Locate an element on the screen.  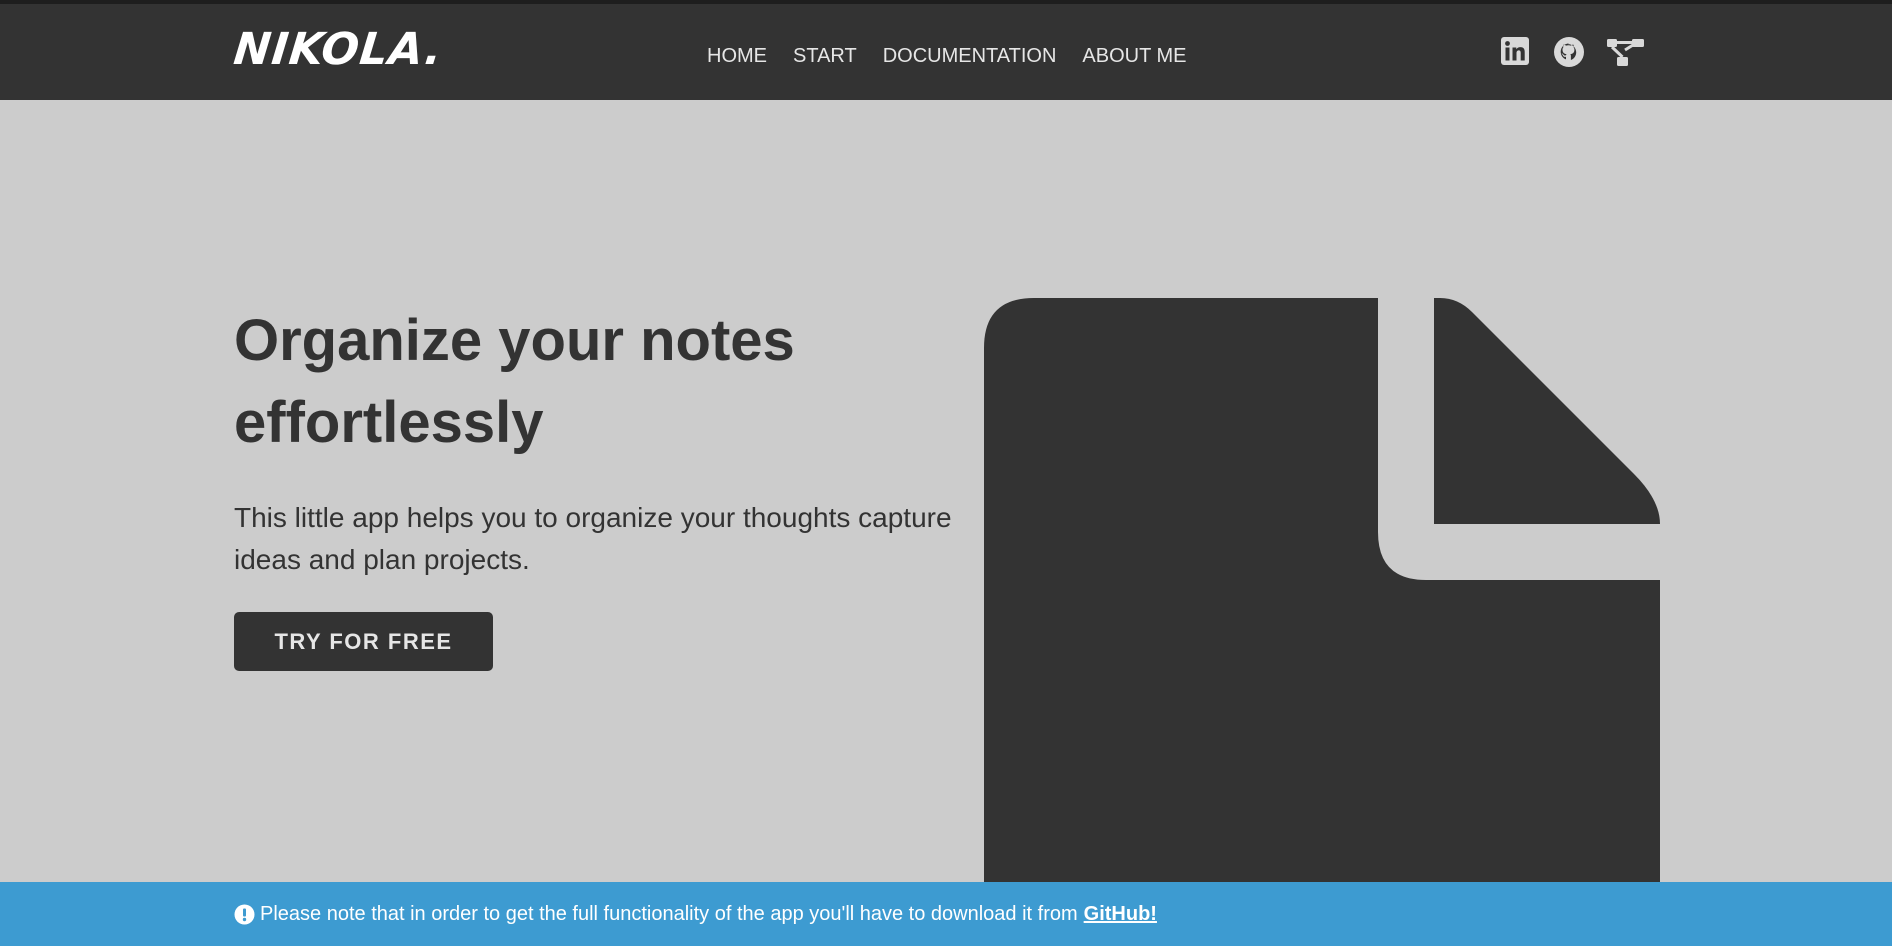
social-links is located at coordinates (1579, 53).